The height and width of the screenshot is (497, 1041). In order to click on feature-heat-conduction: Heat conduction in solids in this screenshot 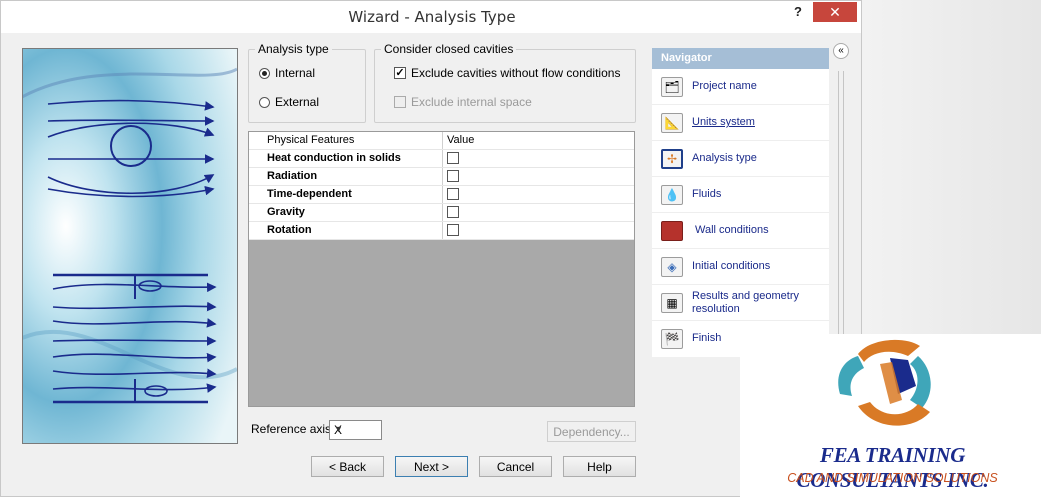, I will do `click(334, 158)`.